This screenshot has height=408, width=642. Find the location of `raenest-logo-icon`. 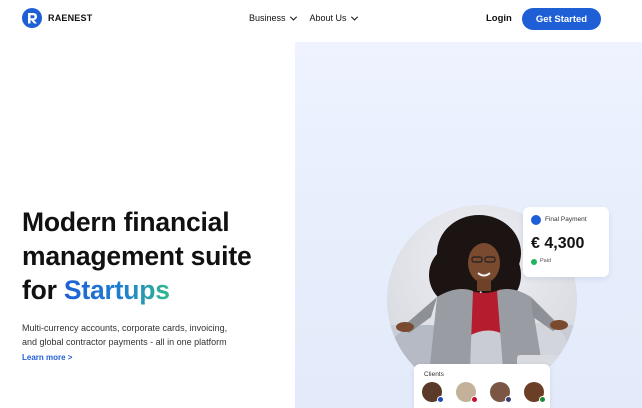

raenest-logo-icon is located at coordinates (32, 18).